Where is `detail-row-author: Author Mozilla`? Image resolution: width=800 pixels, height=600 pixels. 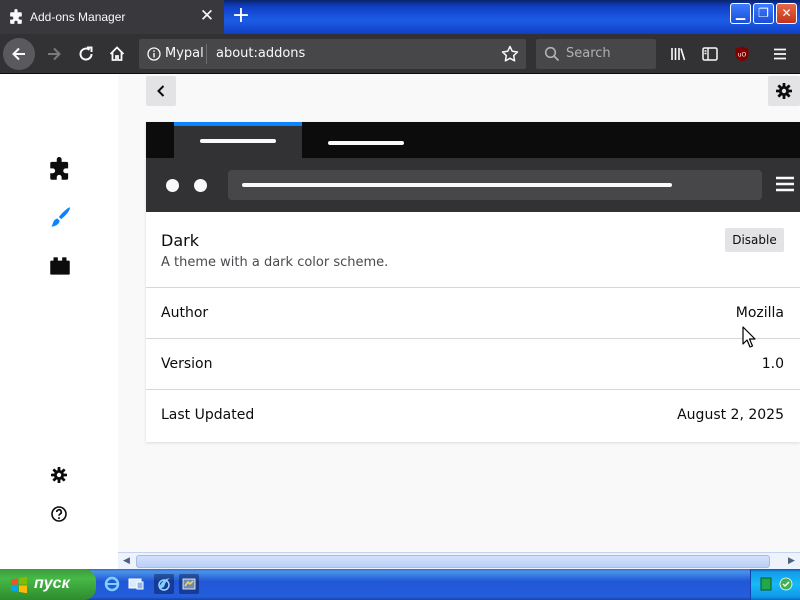 detail-row-author: Author Mozilla is located at coordinates (473, 313).